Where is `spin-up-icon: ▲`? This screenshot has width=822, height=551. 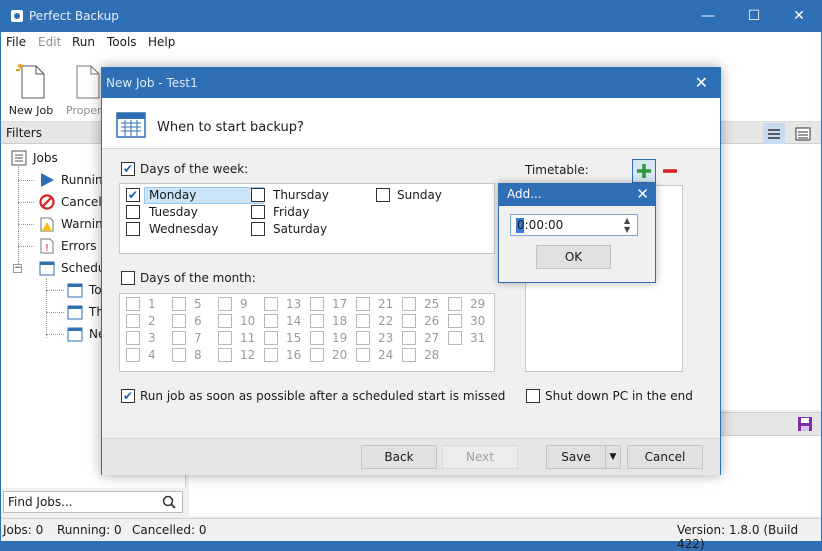 spin-up-icon: ▲ is located at coordinates (627, 220).